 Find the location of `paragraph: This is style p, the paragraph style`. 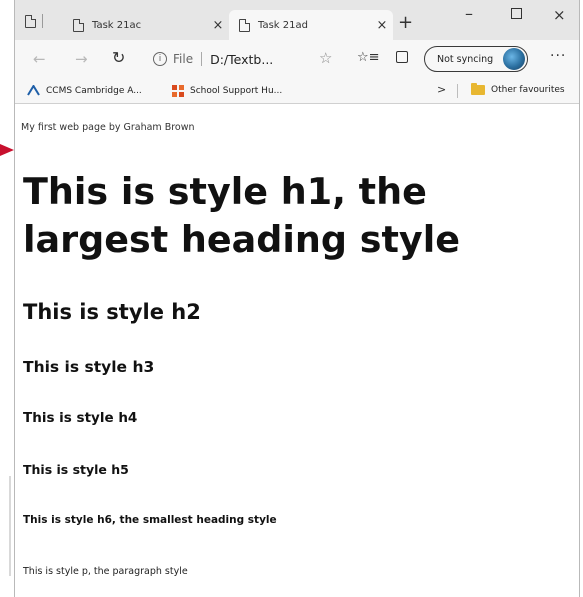

paragraph: This is style p, the paragraph style is located at coordinates (105, 571).